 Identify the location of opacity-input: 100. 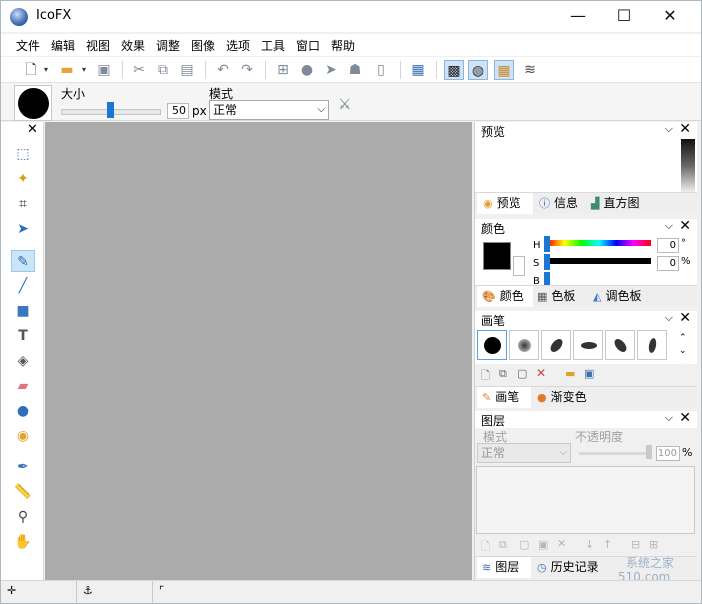
(668, 453).